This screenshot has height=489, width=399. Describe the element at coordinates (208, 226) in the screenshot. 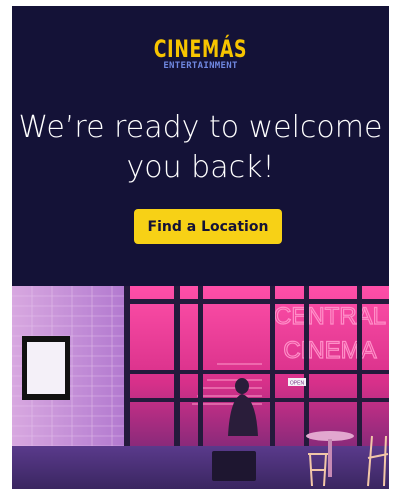

I see `find-location-button: Find a Location` at that location.